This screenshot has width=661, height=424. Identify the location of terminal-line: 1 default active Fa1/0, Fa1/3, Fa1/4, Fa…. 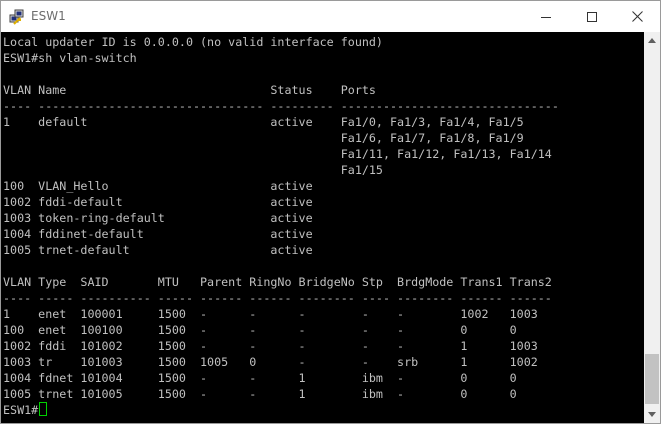
(263, 122).